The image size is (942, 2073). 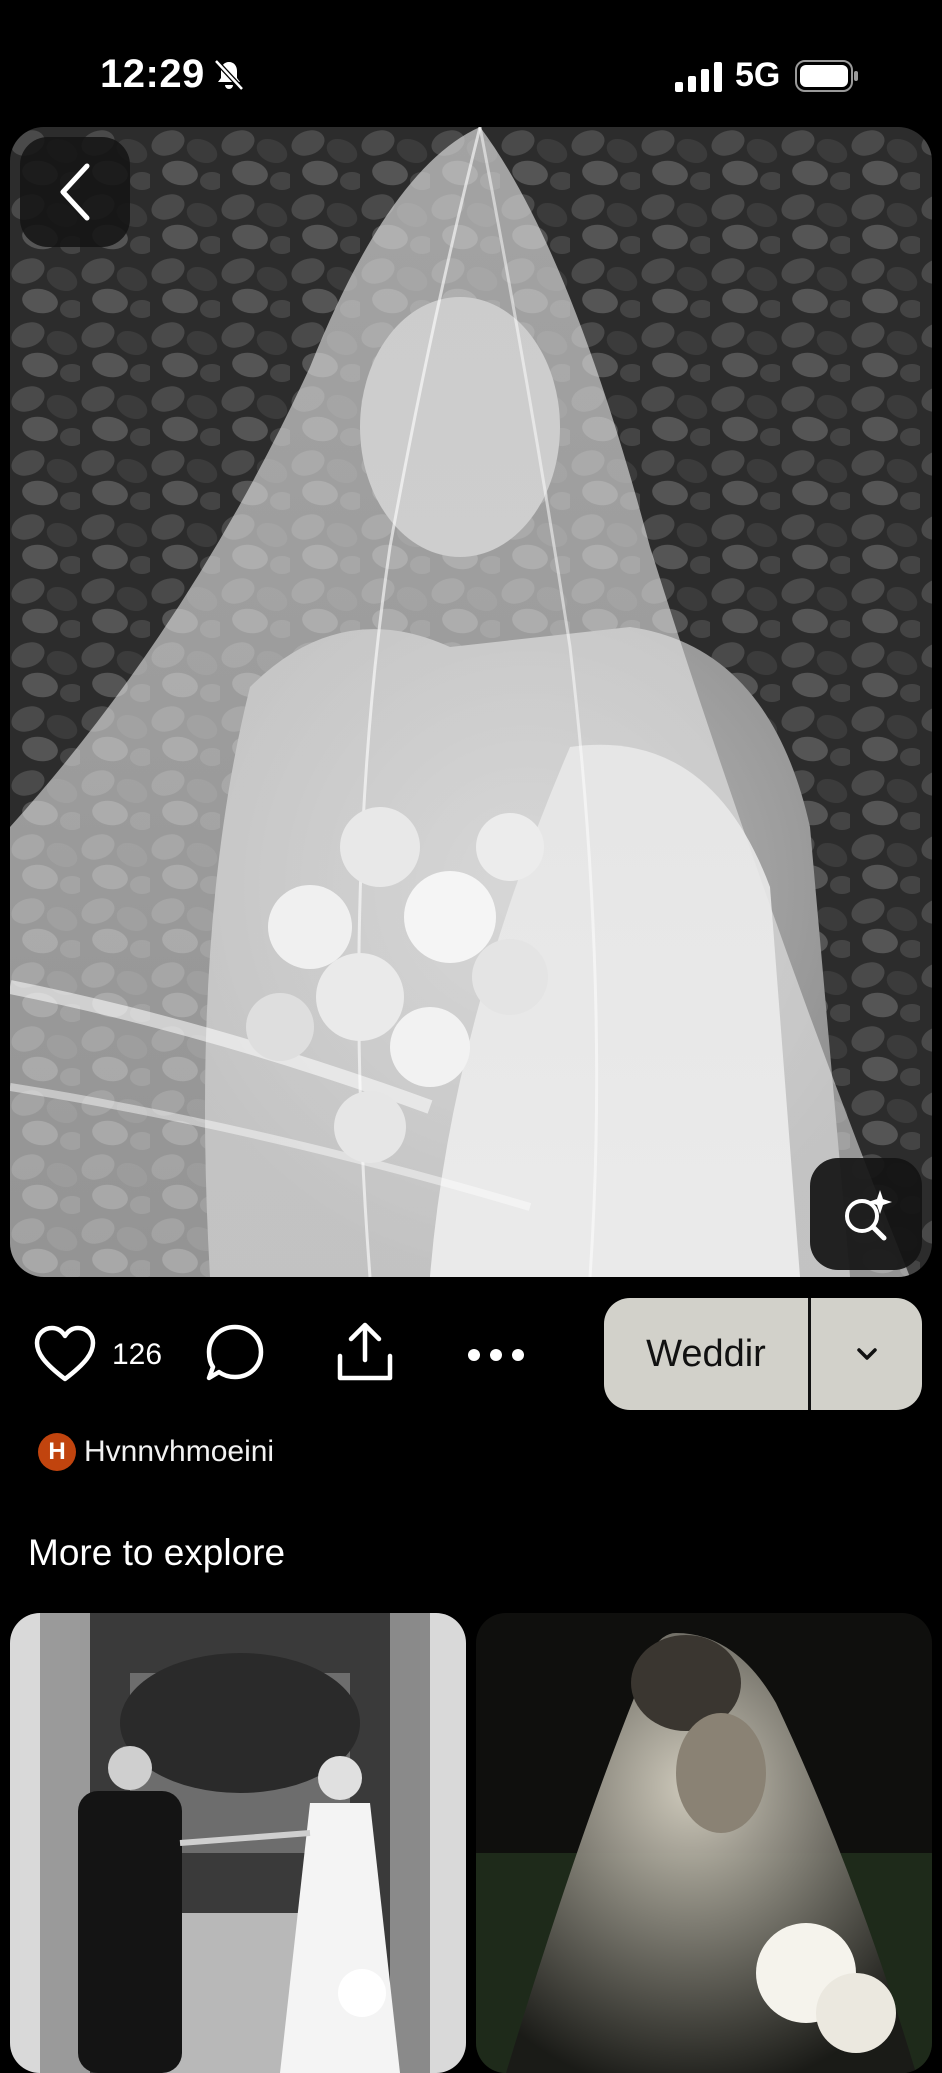 I want to click on veil-photo, so click(x=704, y=1843).